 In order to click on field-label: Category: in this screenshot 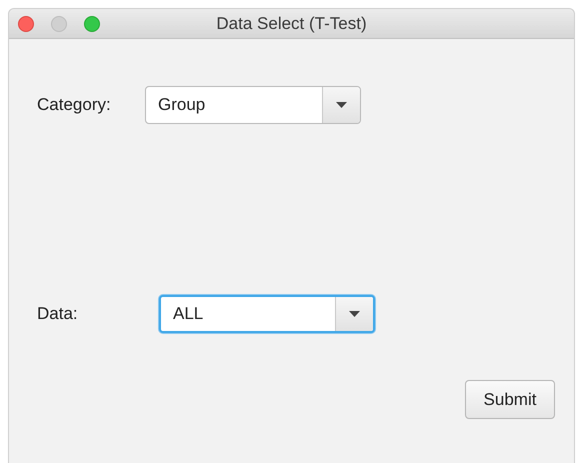, I will do `click(74, 105)`.